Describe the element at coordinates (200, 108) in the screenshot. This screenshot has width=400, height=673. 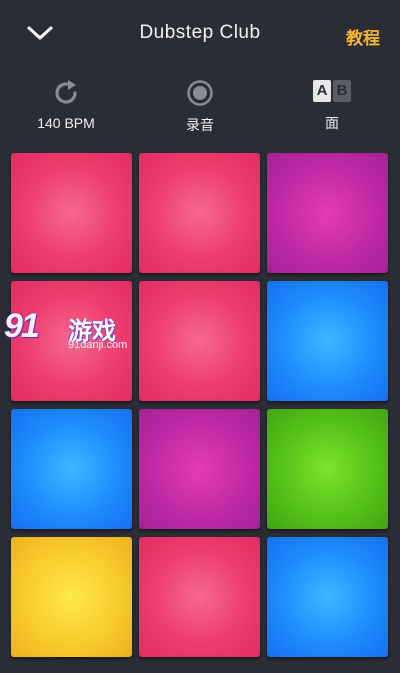
I see `record-button: 录音` at that location.